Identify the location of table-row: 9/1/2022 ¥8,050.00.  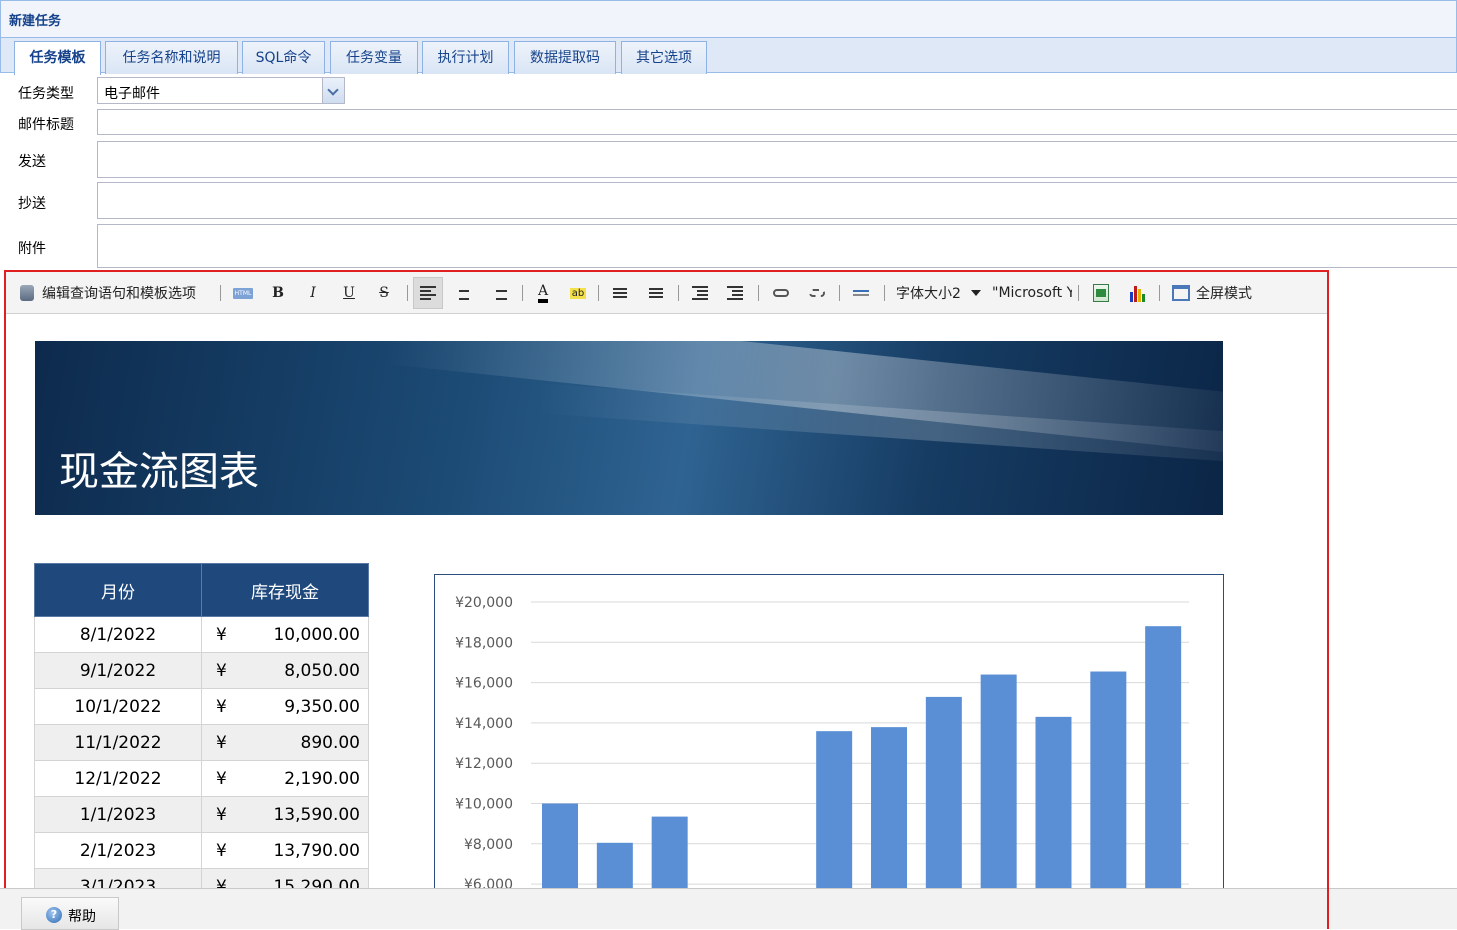
(201, 670).